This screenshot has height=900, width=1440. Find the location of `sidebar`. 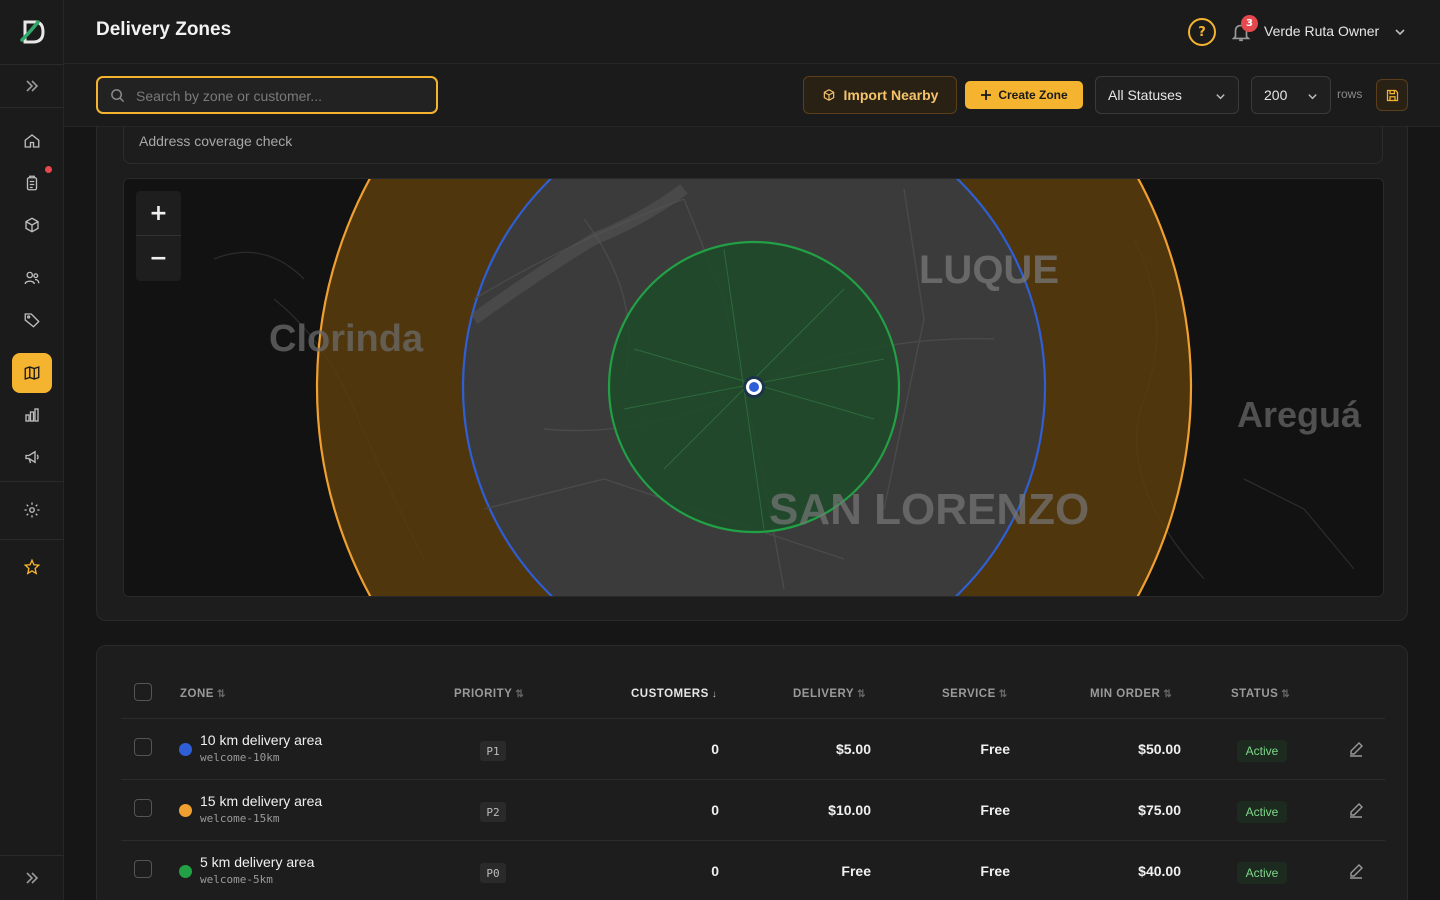

sidebar is located at coordinates (32, 450).